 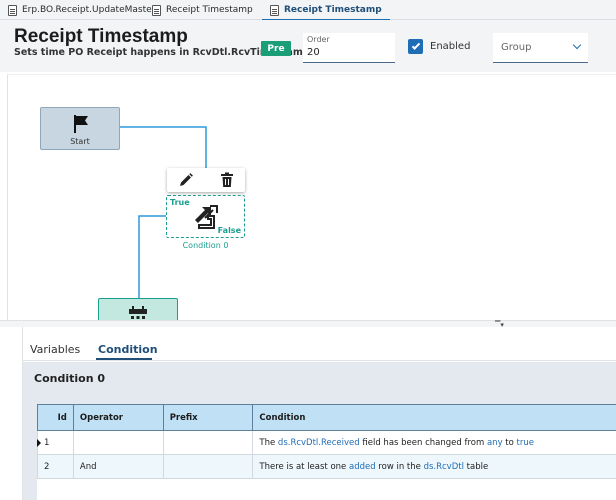 I want to click on start-label: Start, so click(x=80, y=141).